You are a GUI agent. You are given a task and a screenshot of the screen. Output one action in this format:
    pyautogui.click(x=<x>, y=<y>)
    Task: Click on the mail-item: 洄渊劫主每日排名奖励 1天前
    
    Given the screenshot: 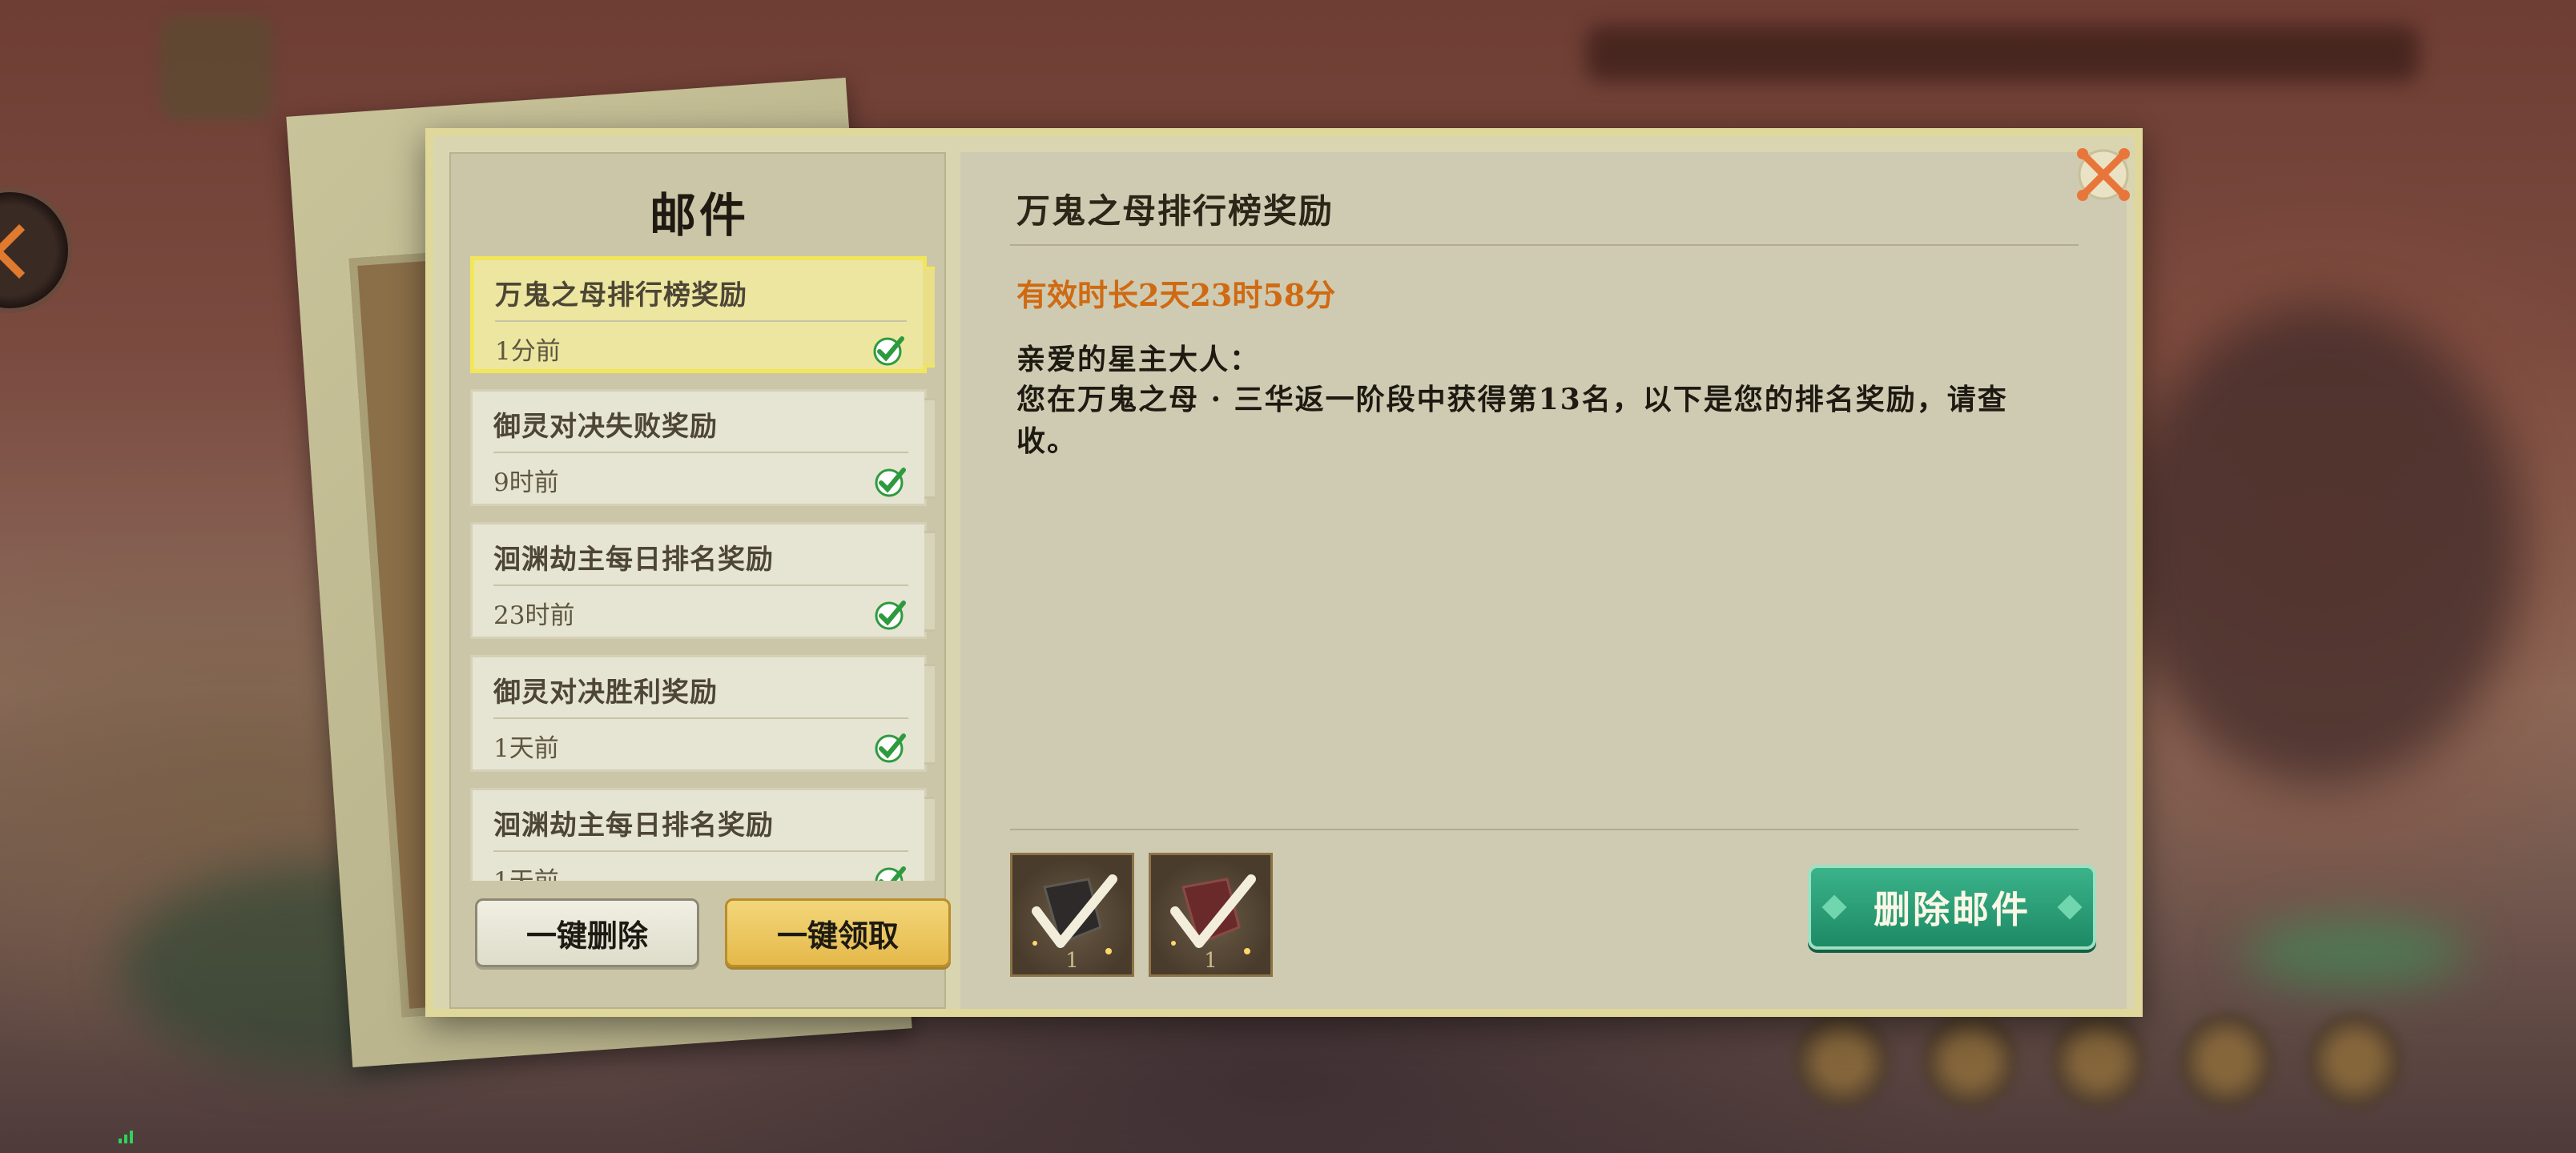 What is the action you would take?
    pyautogui.click(x=702, y=835)
    